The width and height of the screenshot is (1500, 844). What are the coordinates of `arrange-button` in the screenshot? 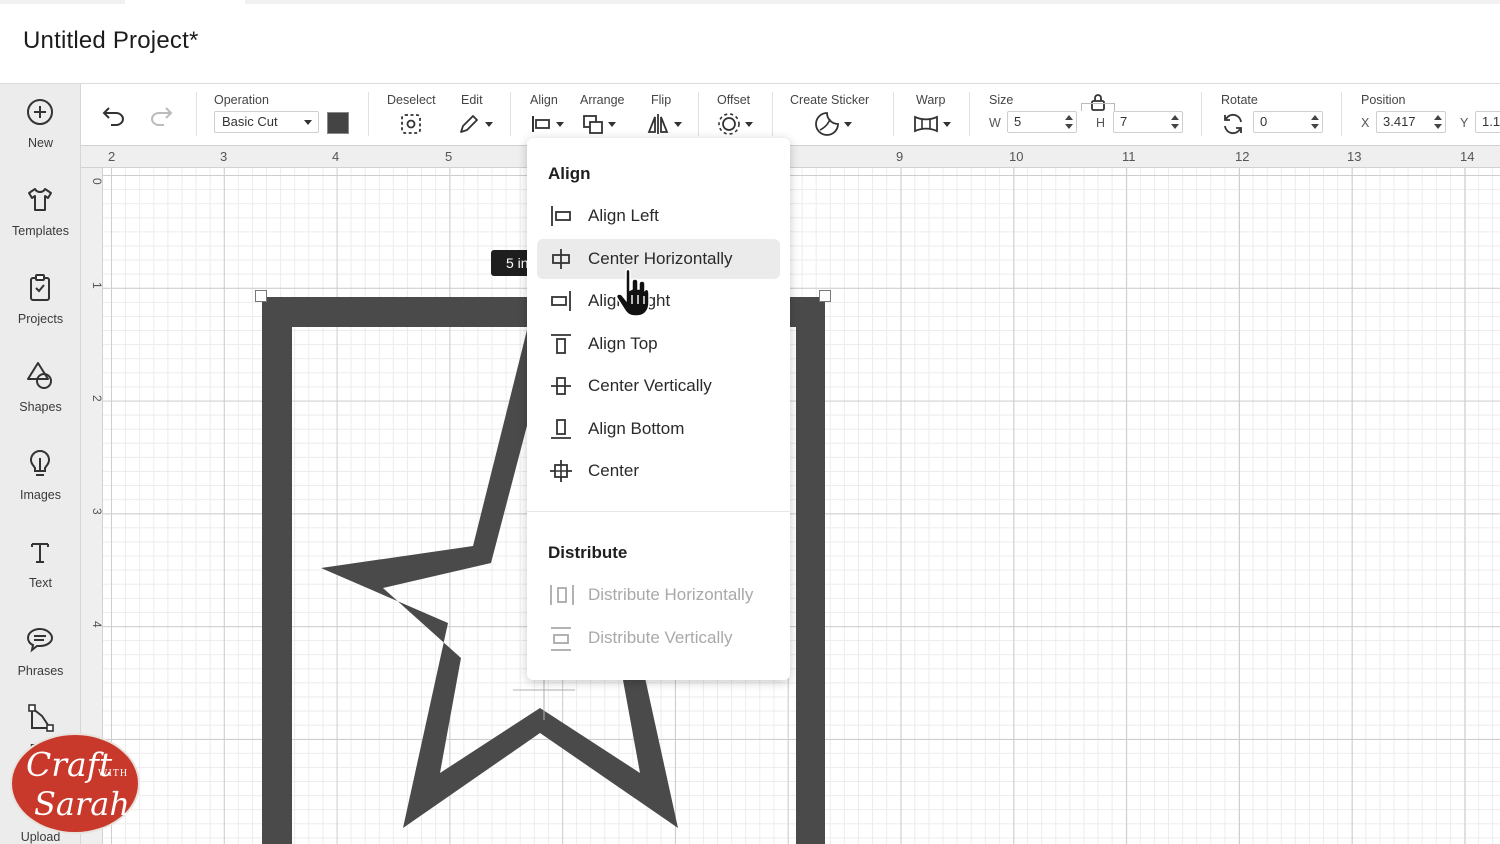 It's located at (599, 124).